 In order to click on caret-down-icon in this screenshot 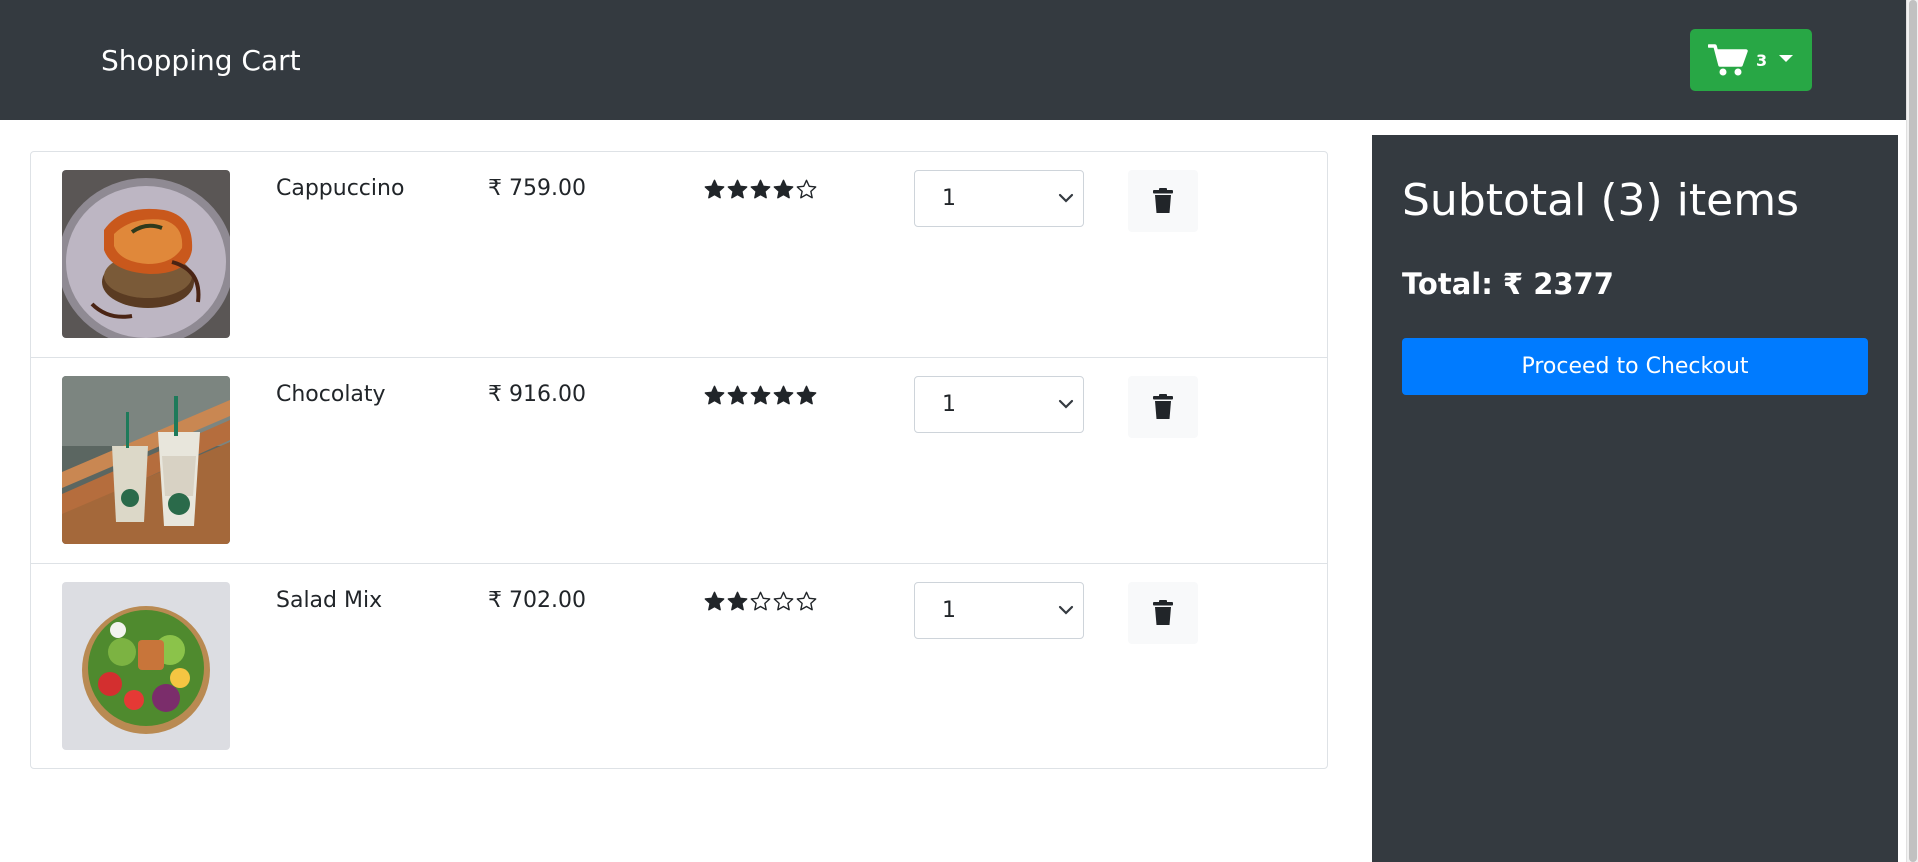, I will do `click(1786, 58)`.